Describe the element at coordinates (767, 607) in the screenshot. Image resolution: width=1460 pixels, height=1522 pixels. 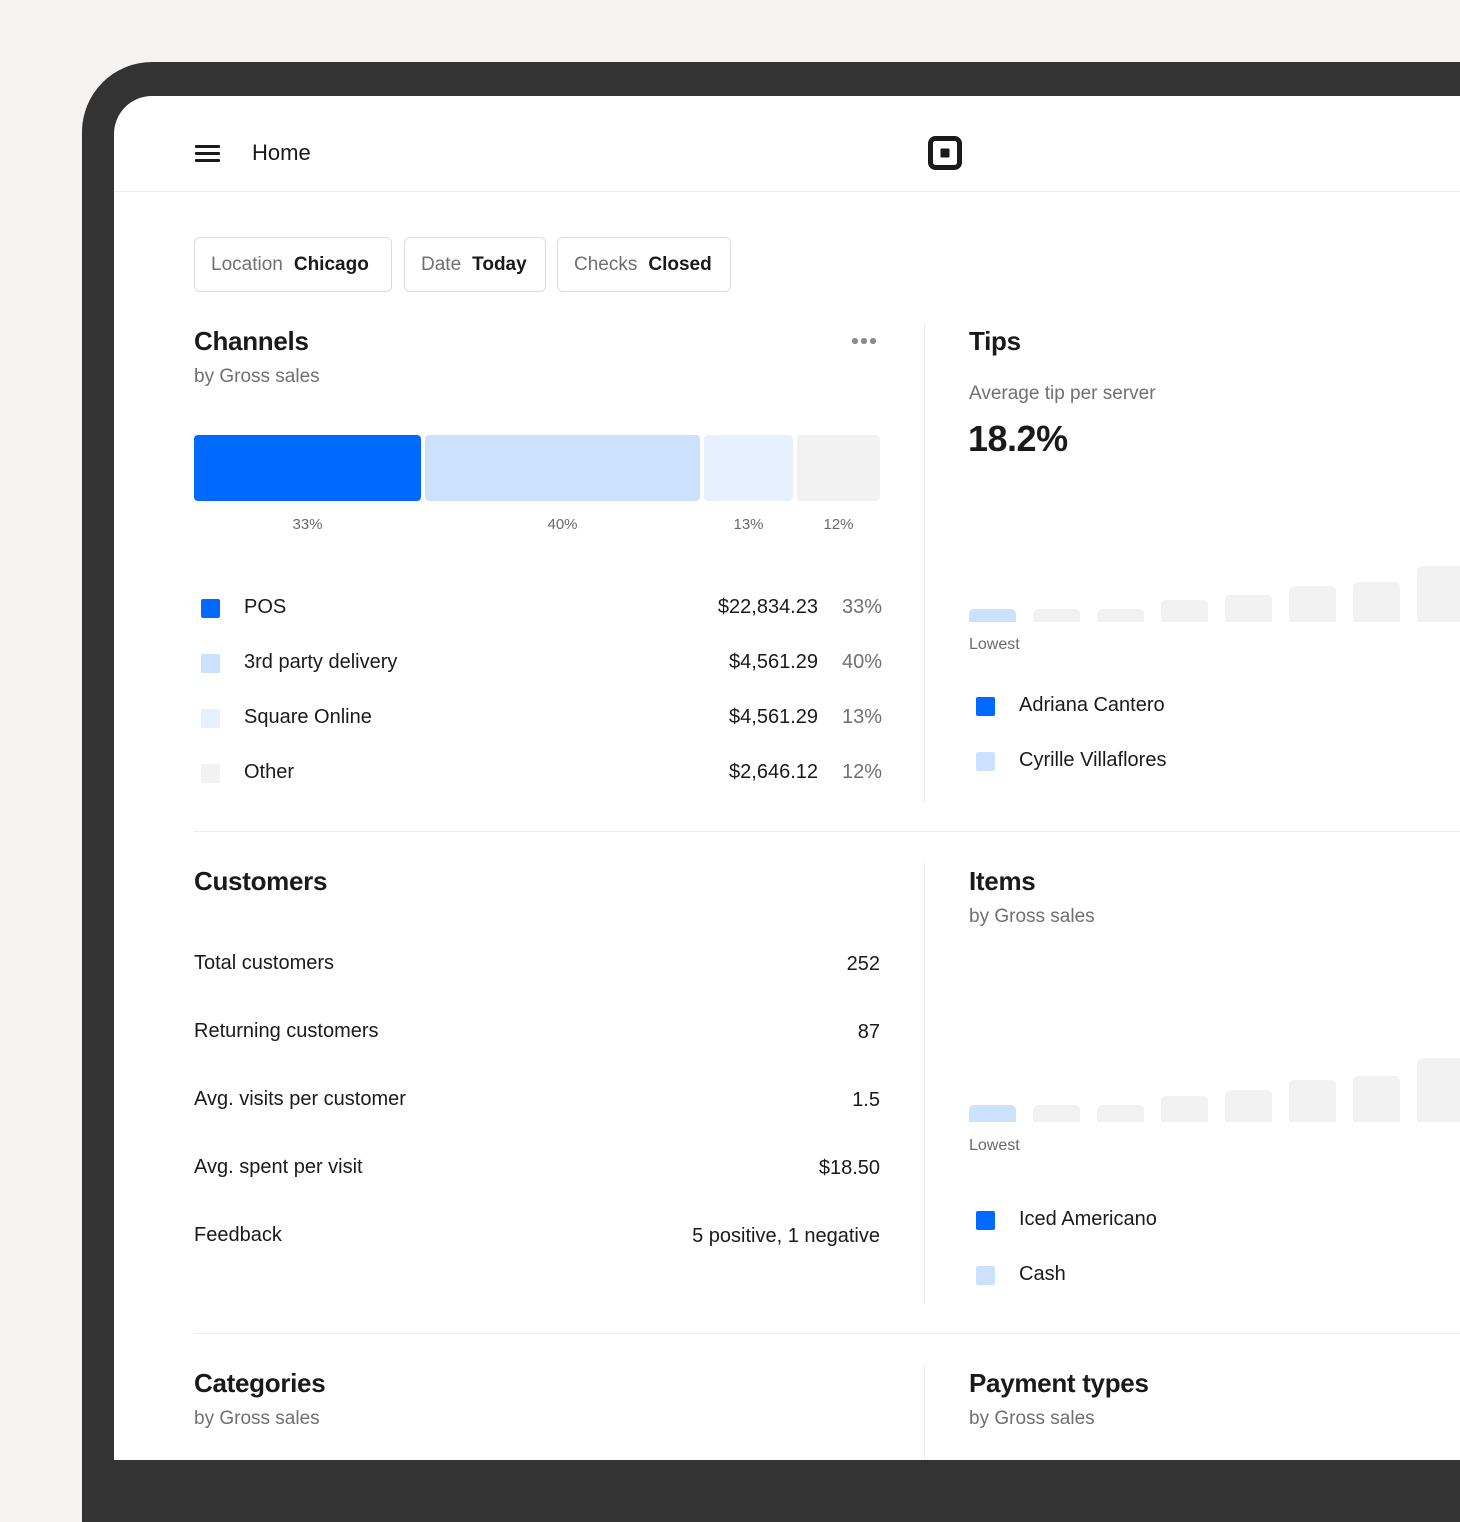
I see `channel-row-amount: $22,834.23` at that location.